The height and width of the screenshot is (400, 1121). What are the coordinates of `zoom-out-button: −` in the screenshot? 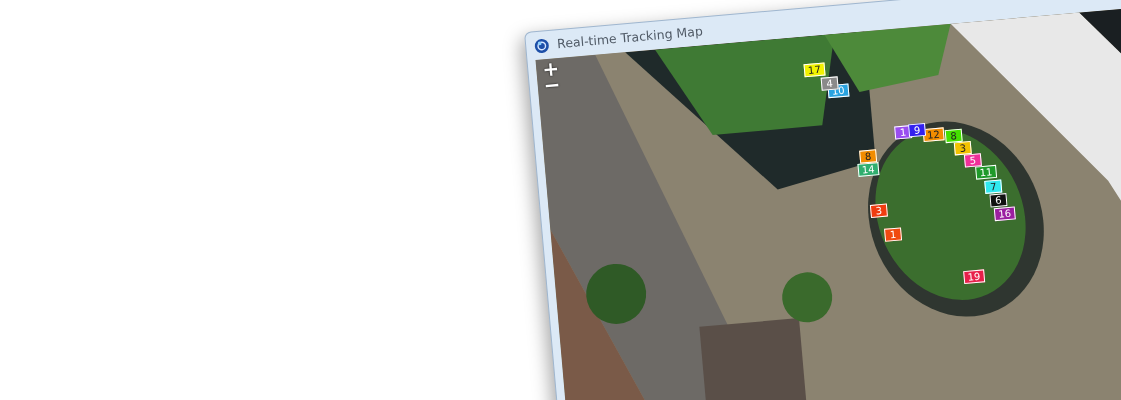 It's located at (552, 84).